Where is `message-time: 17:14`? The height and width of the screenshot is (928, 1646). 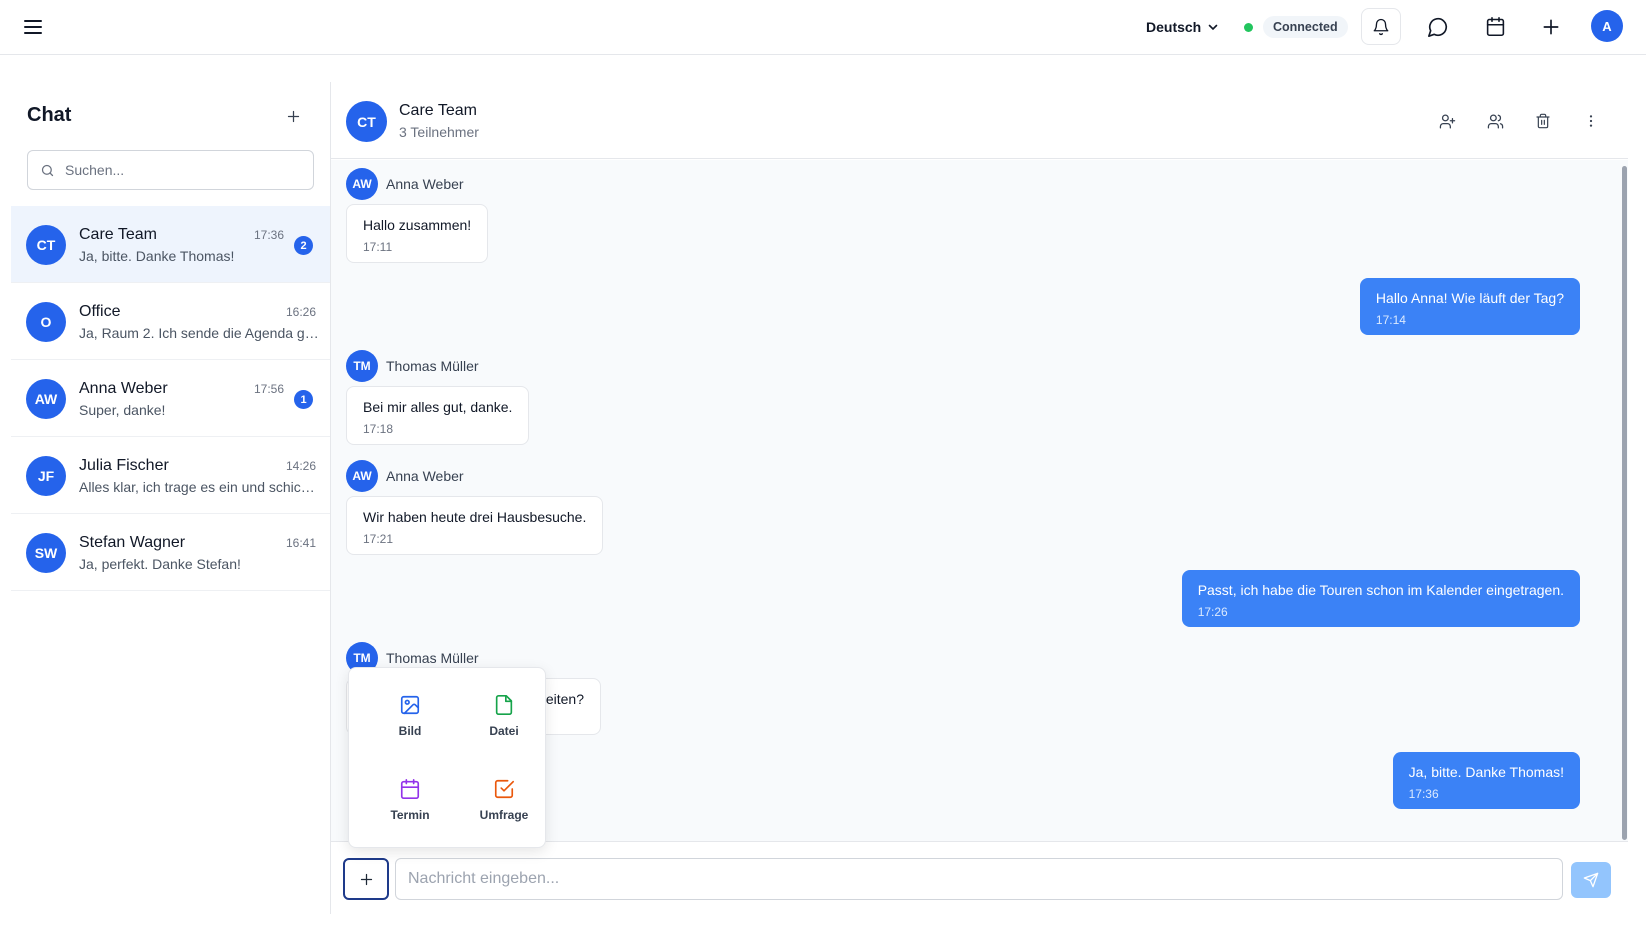 message-time: 17:14 is located at coordinates (1390, 320).